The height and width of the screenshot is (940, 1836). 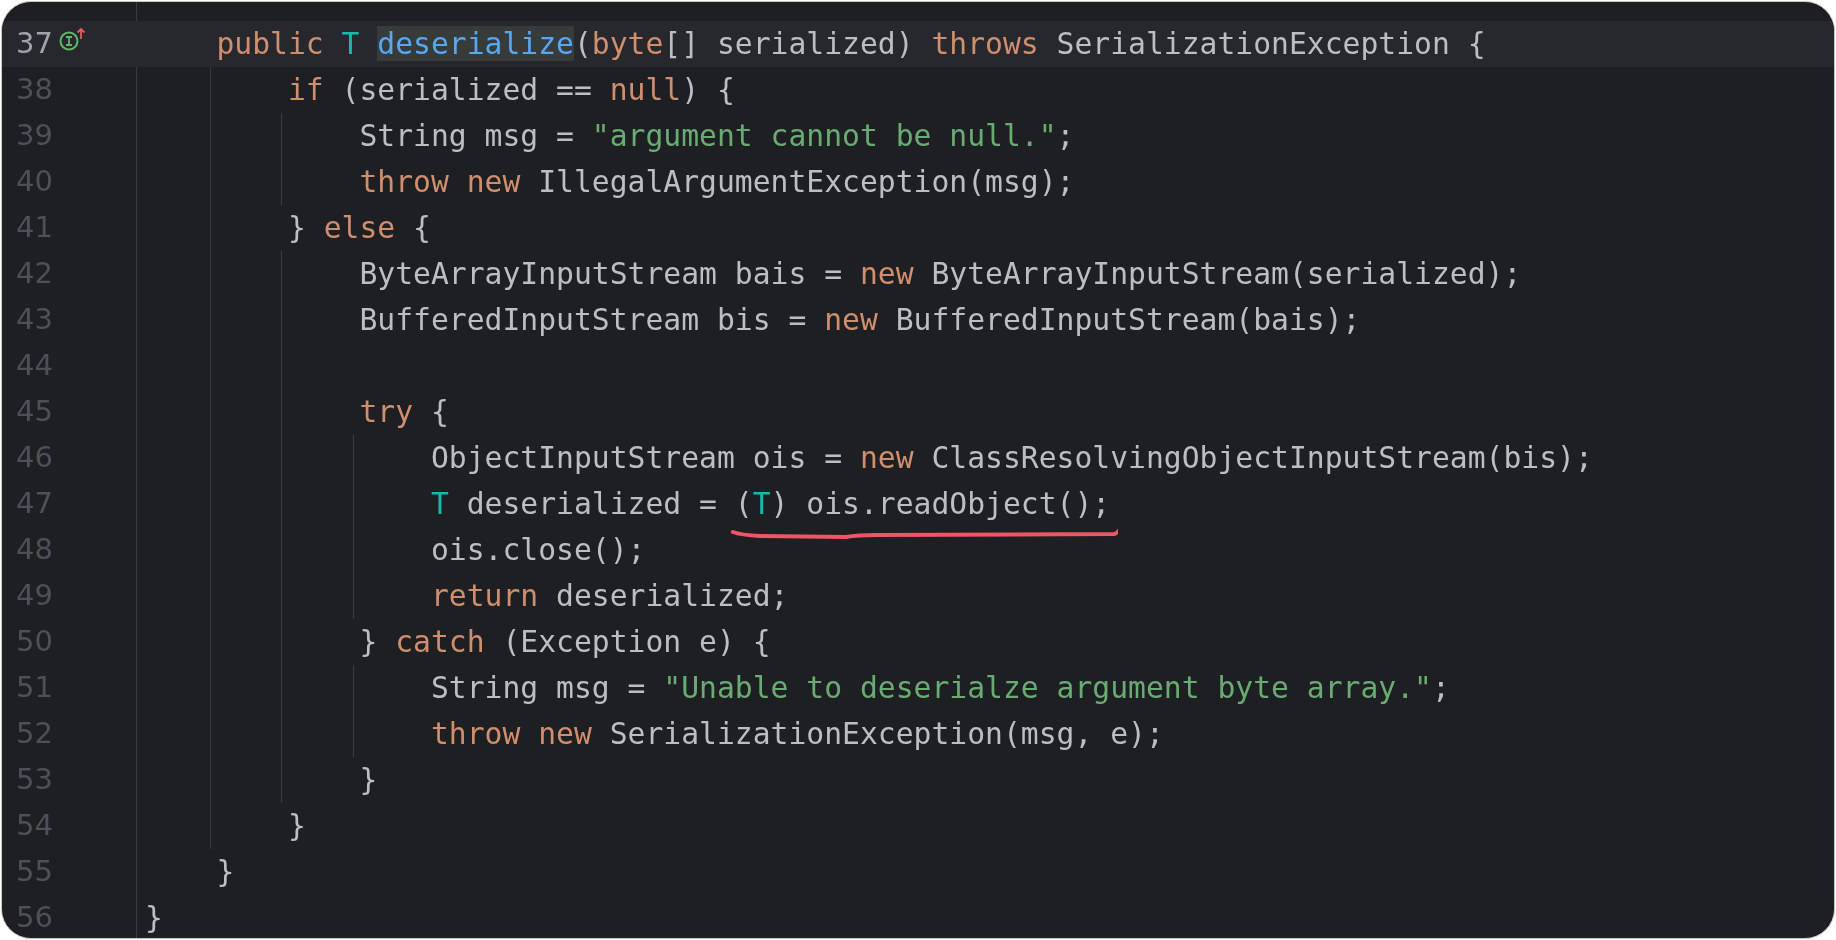 I want to click on line-number: 37, so click(x=34, y=44).